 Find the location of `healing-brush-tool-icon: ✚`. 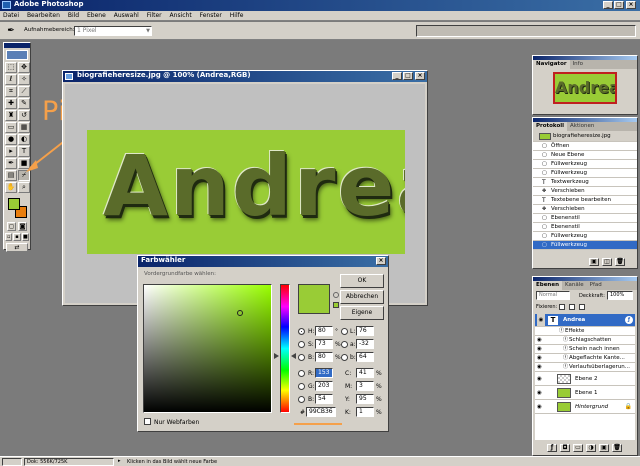

healing-brush-tool-icon: ✚ is located at coordinates (11, 103).